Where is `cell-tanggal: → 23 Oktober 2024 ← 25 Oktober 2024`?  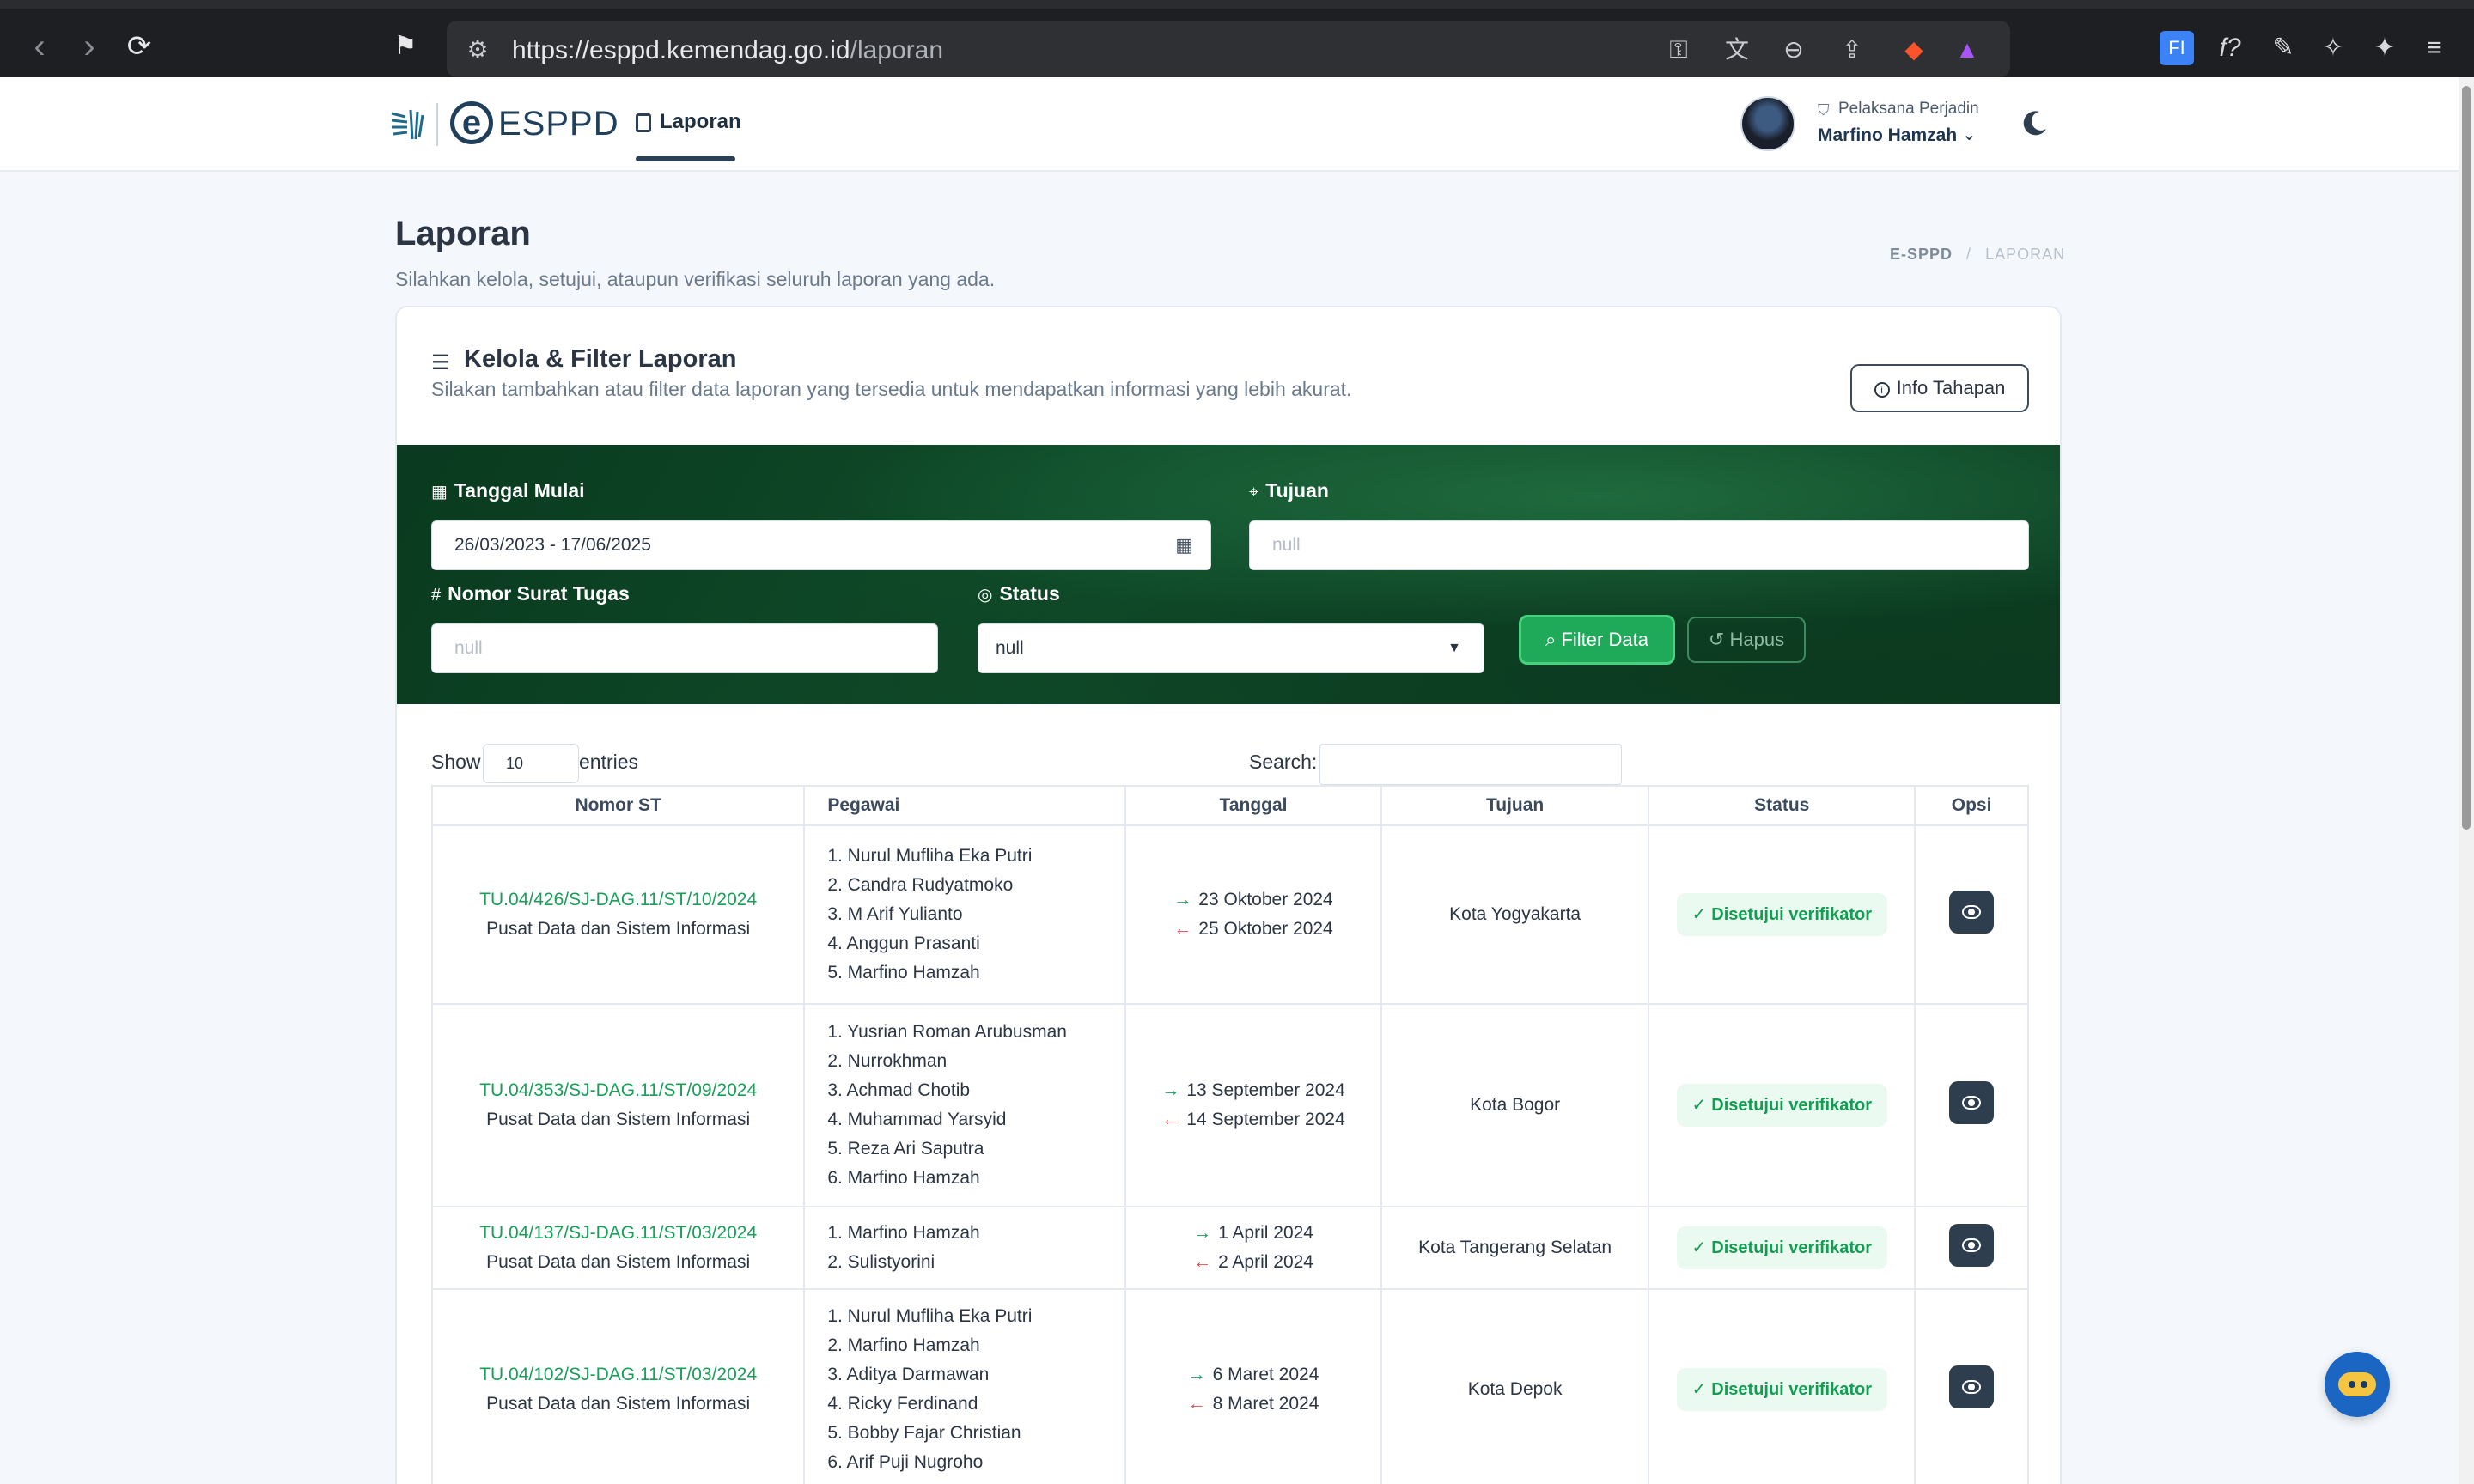 cell-tanggal: → 23 Oktober 2024 ← 25 Oktober 2024 is located at coordinates (1252, 915).